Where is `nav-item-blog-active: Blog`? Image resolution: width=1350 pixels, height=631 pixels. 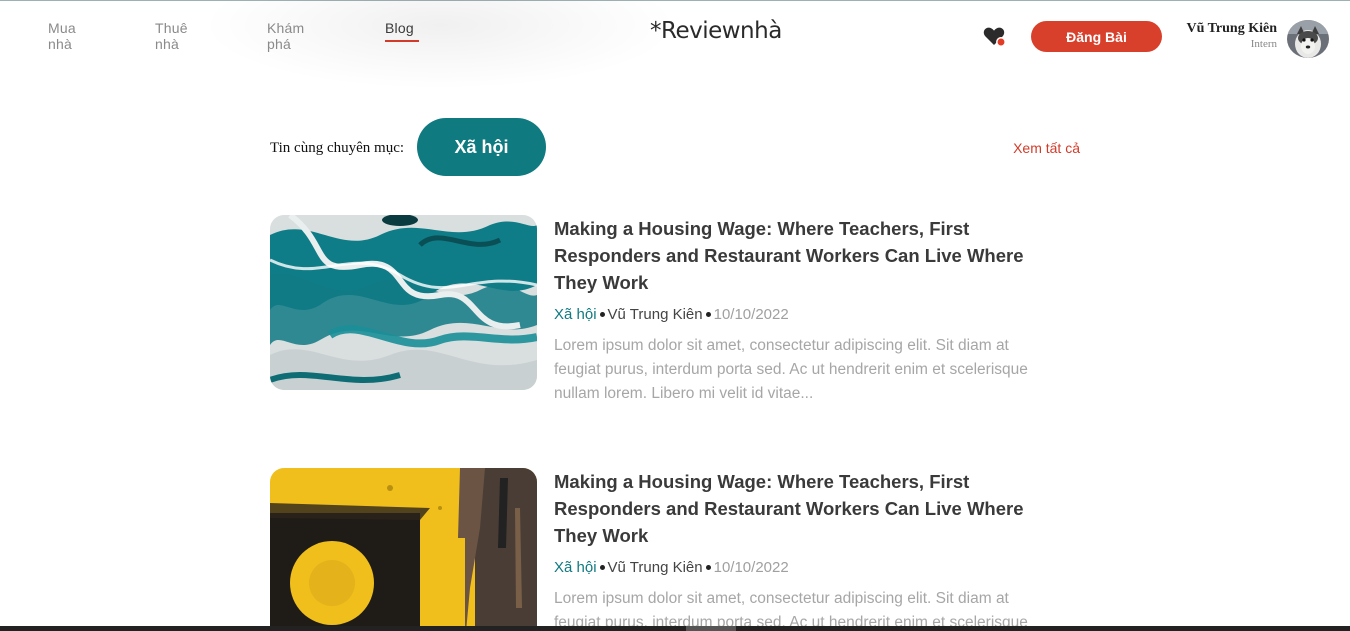
nav-item-blog-active: Blog is located at coordinates (402, 31).